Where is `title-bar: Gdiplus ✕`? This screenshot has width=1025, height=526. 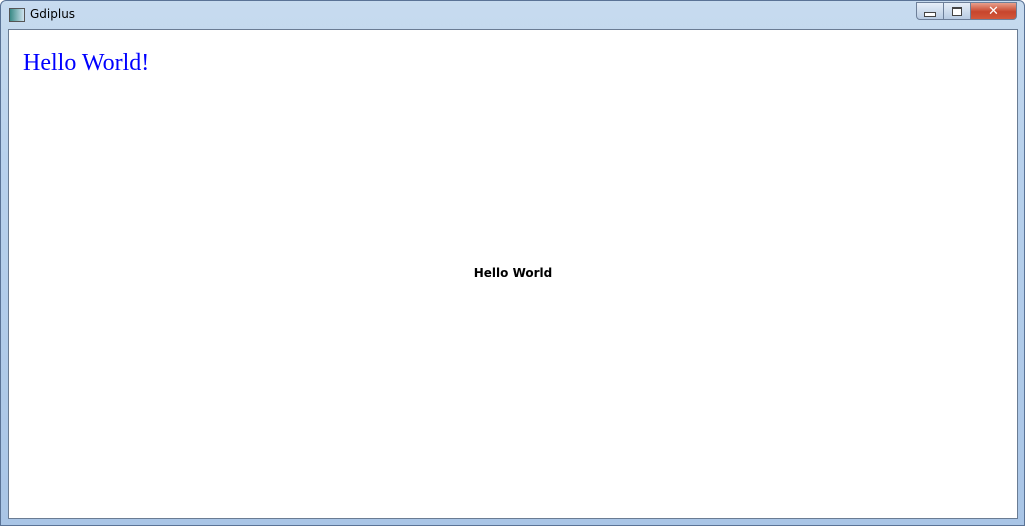
title-bar: Gdiplus ✕ is located at coordinates (512, 15).